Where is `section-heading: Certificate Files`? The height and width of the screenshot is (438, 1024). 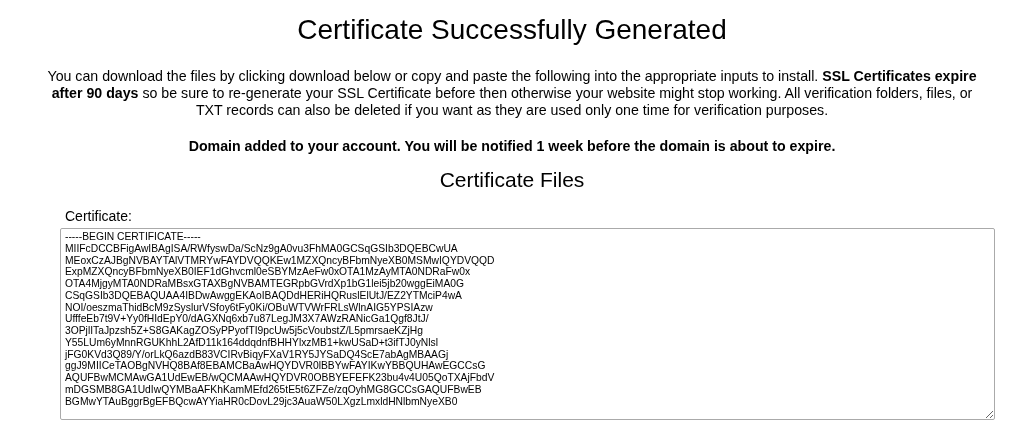 section-heading: Certificate Files is located at coordinates (512, 180).